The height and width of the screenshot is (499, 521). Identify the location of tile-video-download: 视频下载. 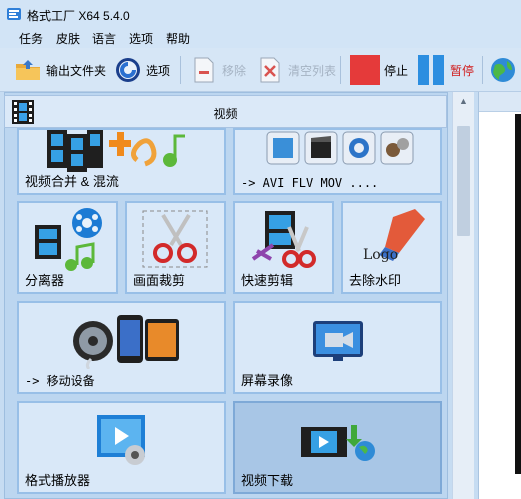
(337, 447).